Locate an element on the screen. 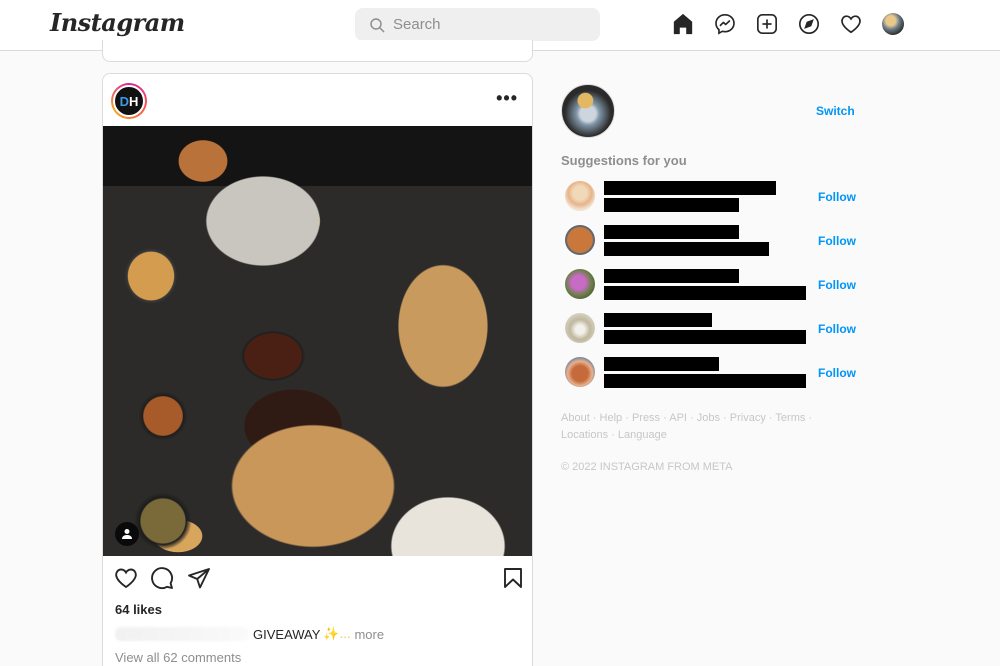 Image resolution: width=1000 pixels, height=666 pixels. new-post-button is located at coordinates (767, 24).